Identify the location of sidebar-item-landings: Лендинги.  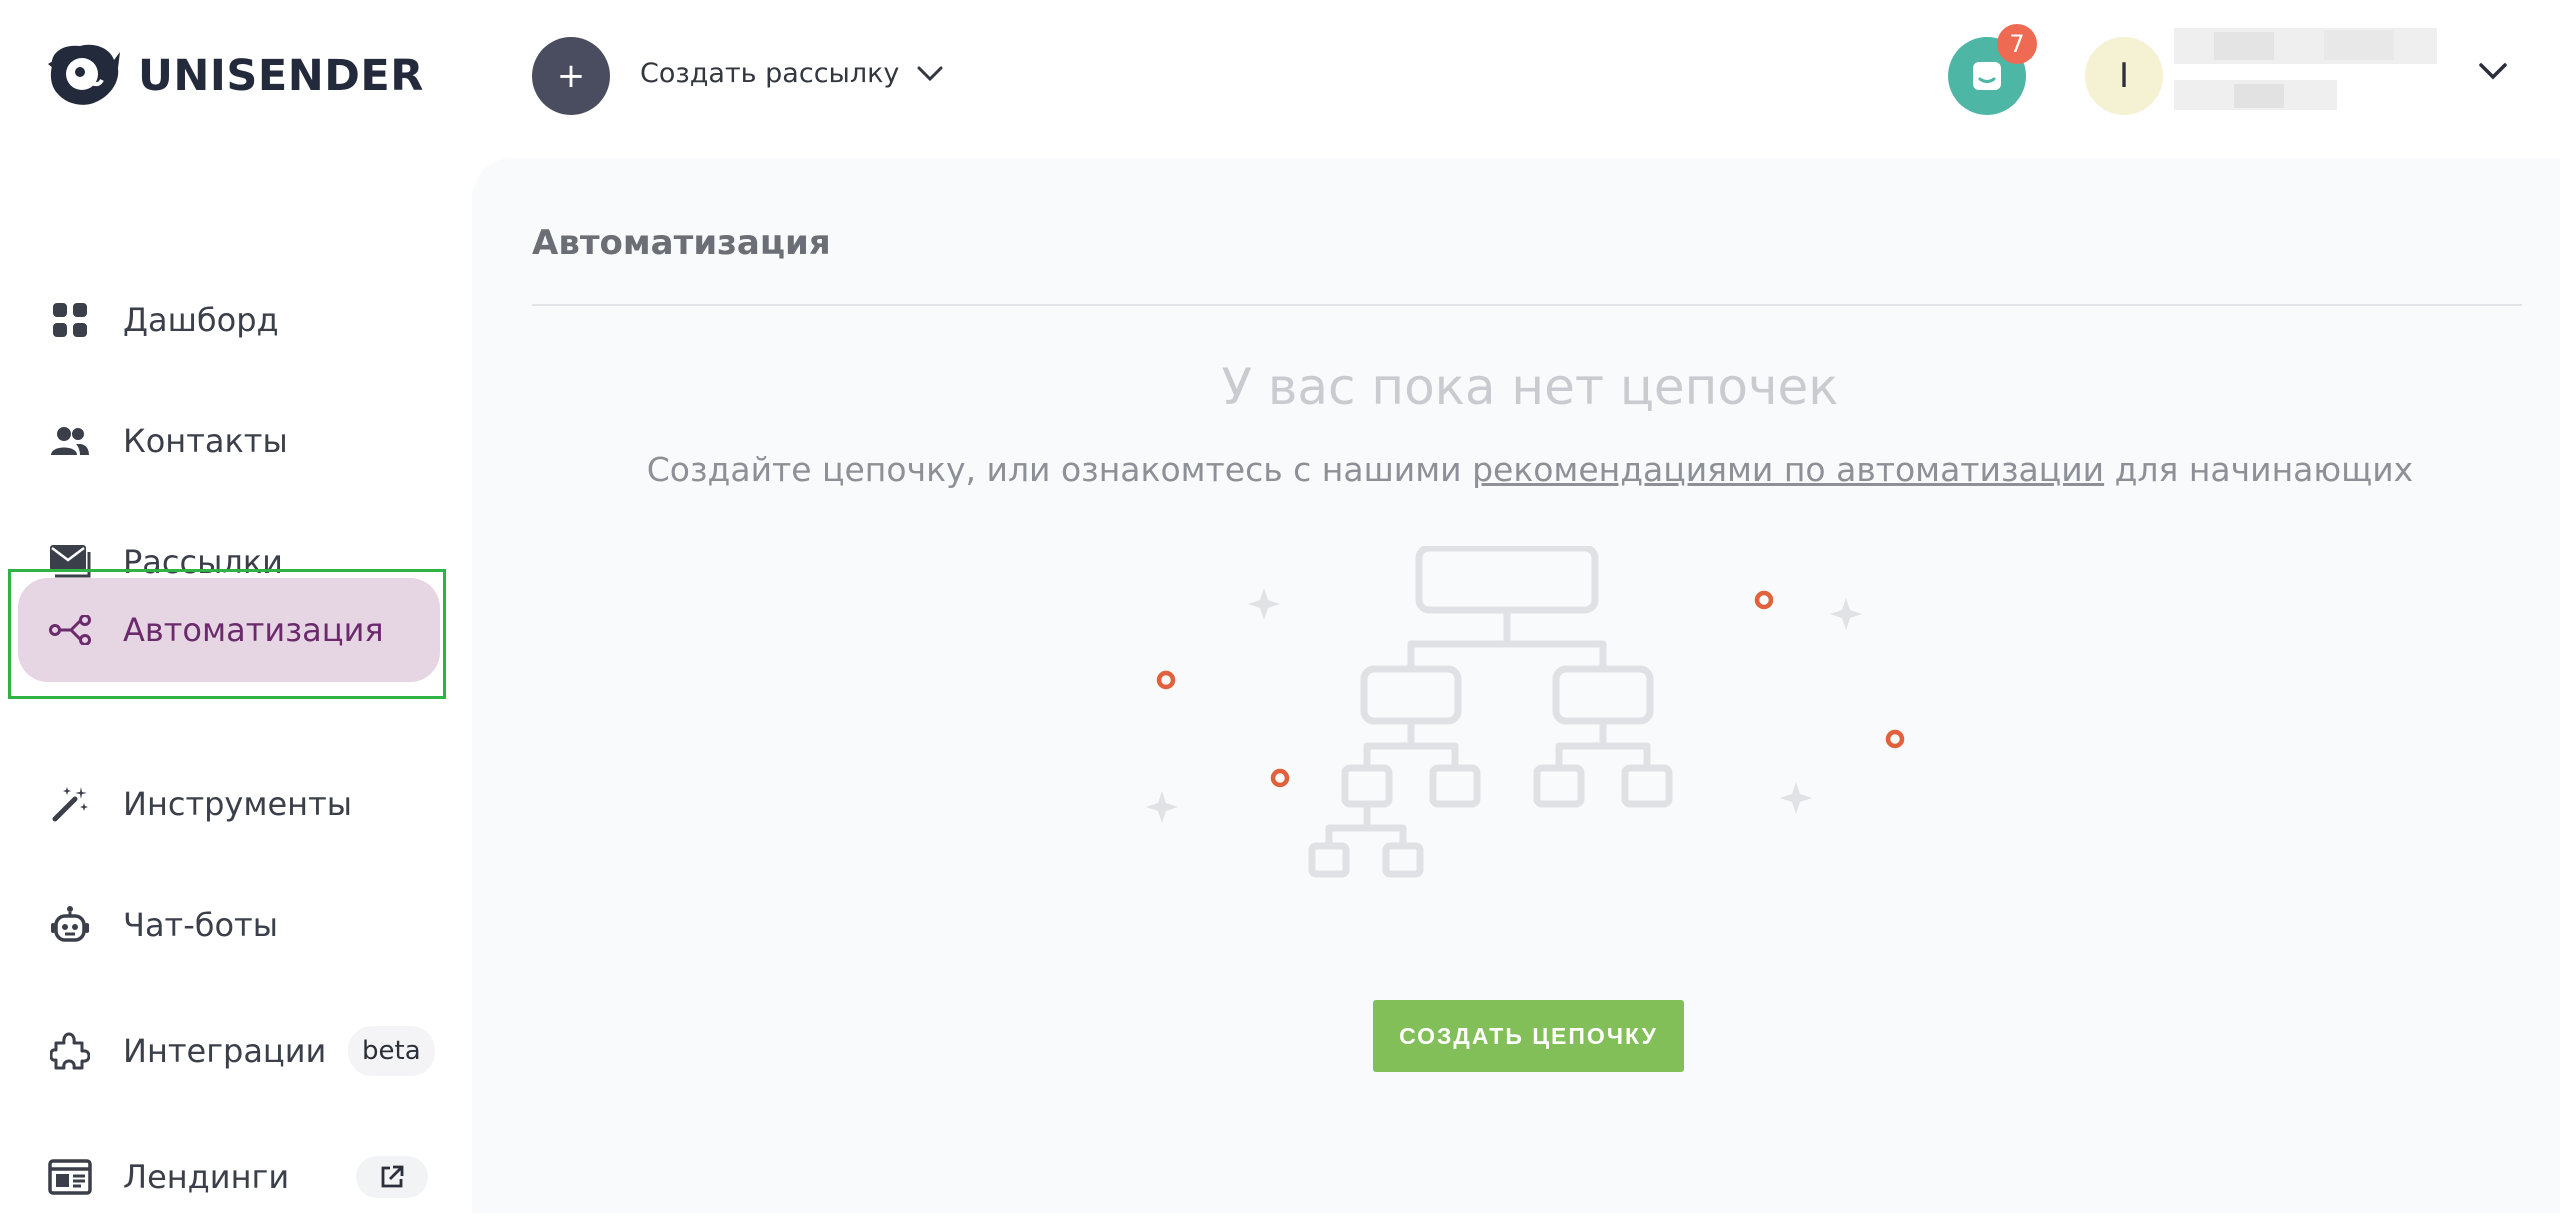
(229, 1177).